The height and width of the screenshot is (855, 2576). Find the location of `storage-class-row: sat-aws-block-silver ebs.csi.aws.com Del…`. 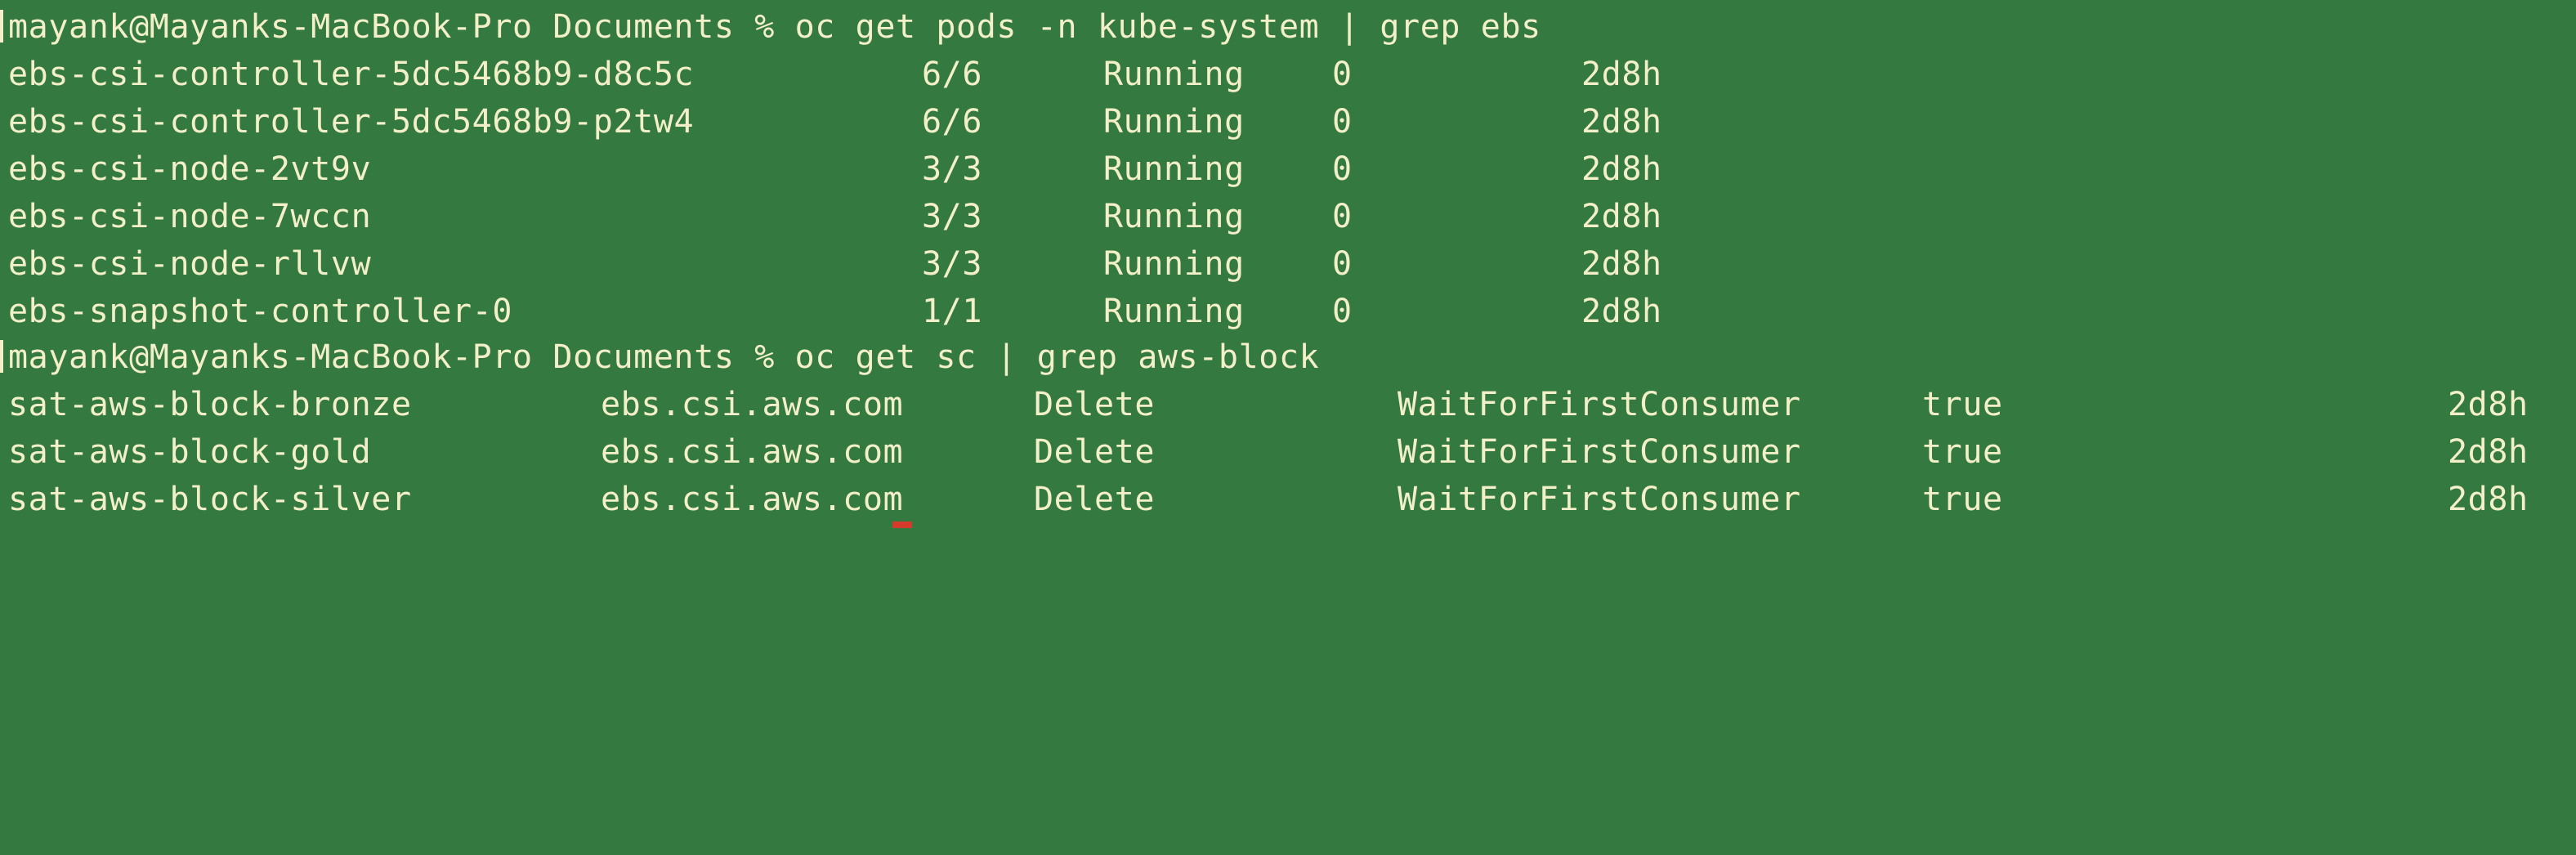

storage-class-row: sat-aws-block-silver ebs.csi.aws.com Del… is located at coordinates (1287, 499).